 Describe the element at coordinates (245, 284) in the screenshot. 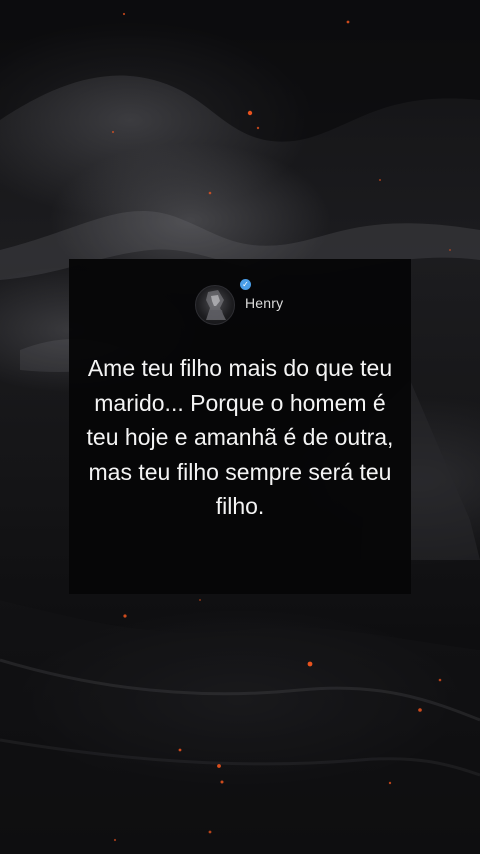

I see `verified-badge-icon: ✓` at that location.